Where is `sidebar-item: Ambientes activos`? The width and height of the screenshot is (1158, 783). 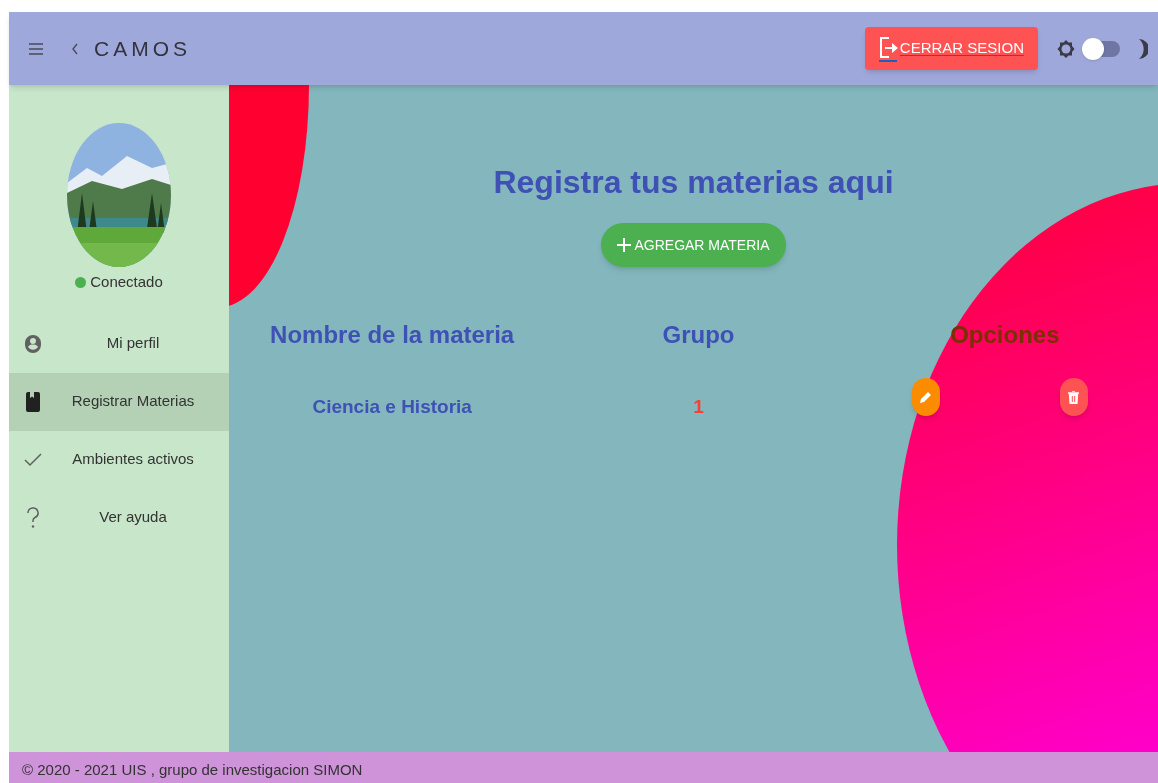 sidebar-item: Ambientes activos is located at coordinates (119, 459).